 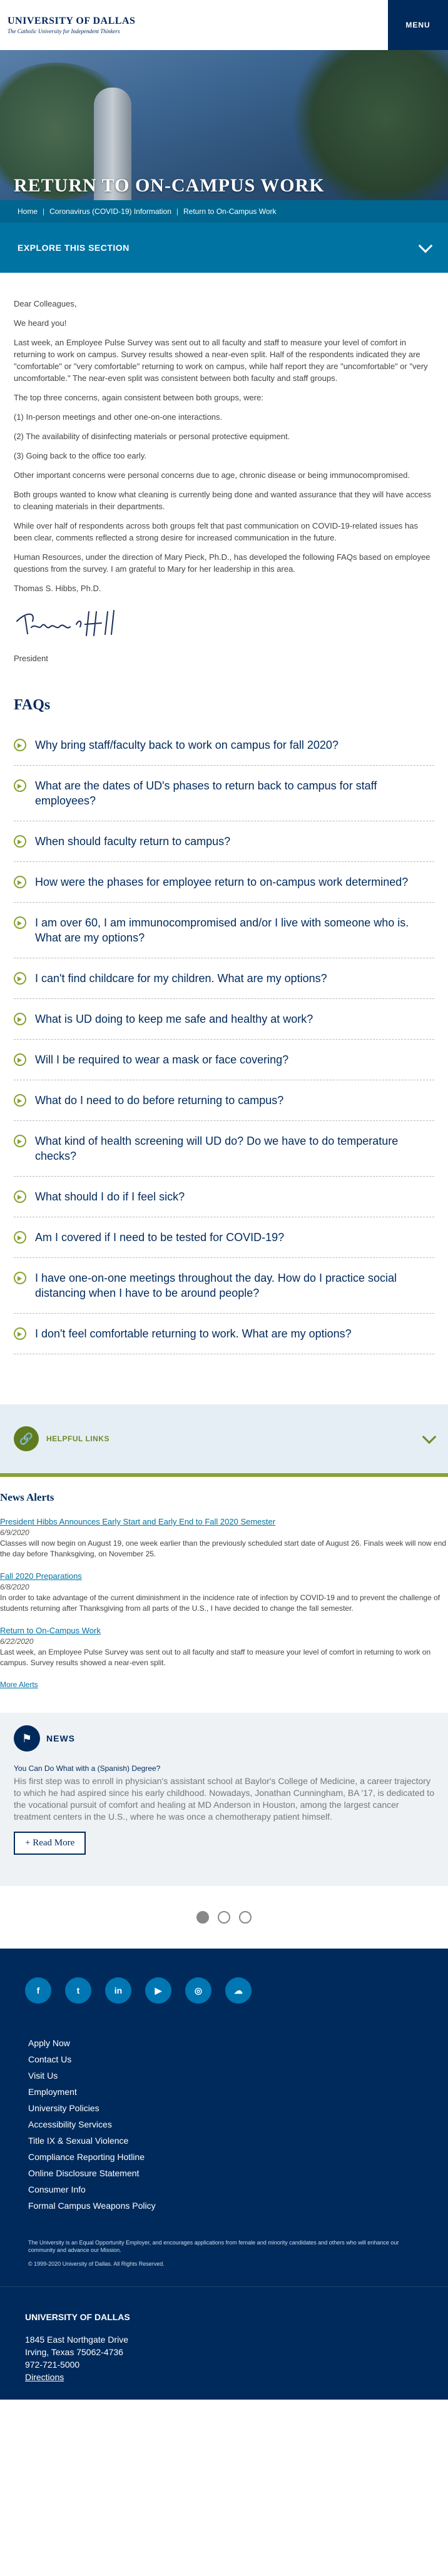 What do you see at coordinates (33, 705) in the screenshot?
I see `faqs-heading: FAQs` at bounding box center [33, 705].